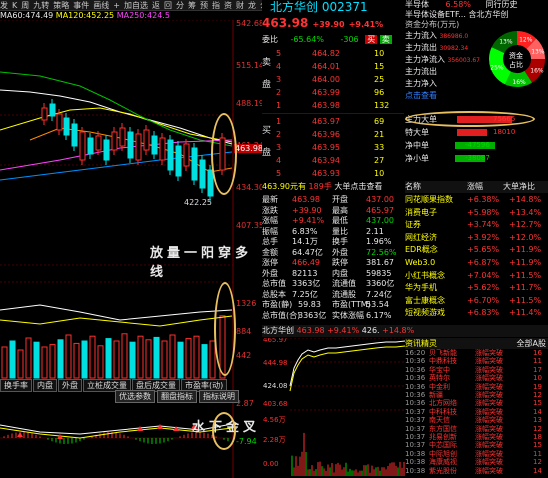 Image resolution: width=548 pixels, height=478 pixels. I want to click on quote-row: 涨停 466.49 跌停 381.67, so click(333, 262).